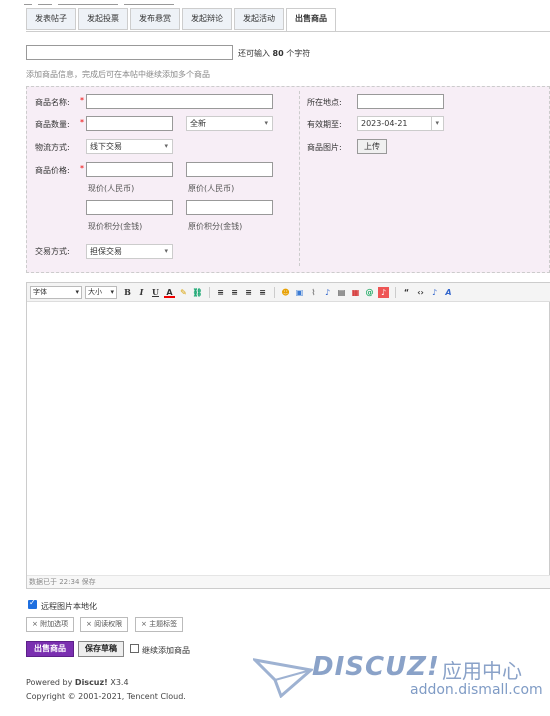 This screenshot has height=716, width=550. I want to click on tab-activity: 发起活动, so click(259, 19).